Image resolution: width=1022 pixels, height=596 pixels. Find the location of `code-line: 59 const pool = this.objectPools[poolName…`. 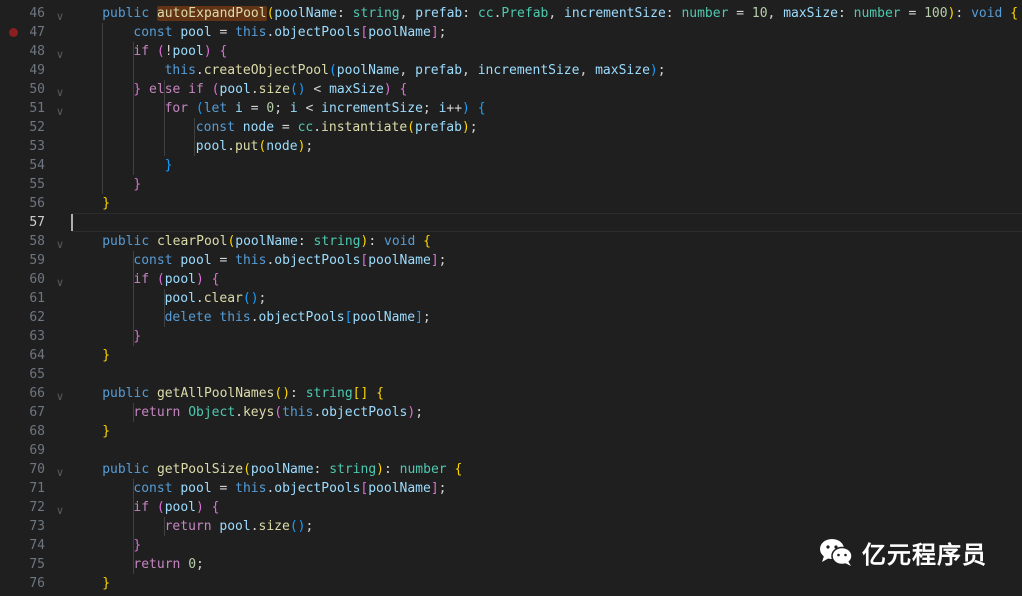

code-line: 59 const pool = this.objectPools[poolName… is located at coordinates (511, 260).